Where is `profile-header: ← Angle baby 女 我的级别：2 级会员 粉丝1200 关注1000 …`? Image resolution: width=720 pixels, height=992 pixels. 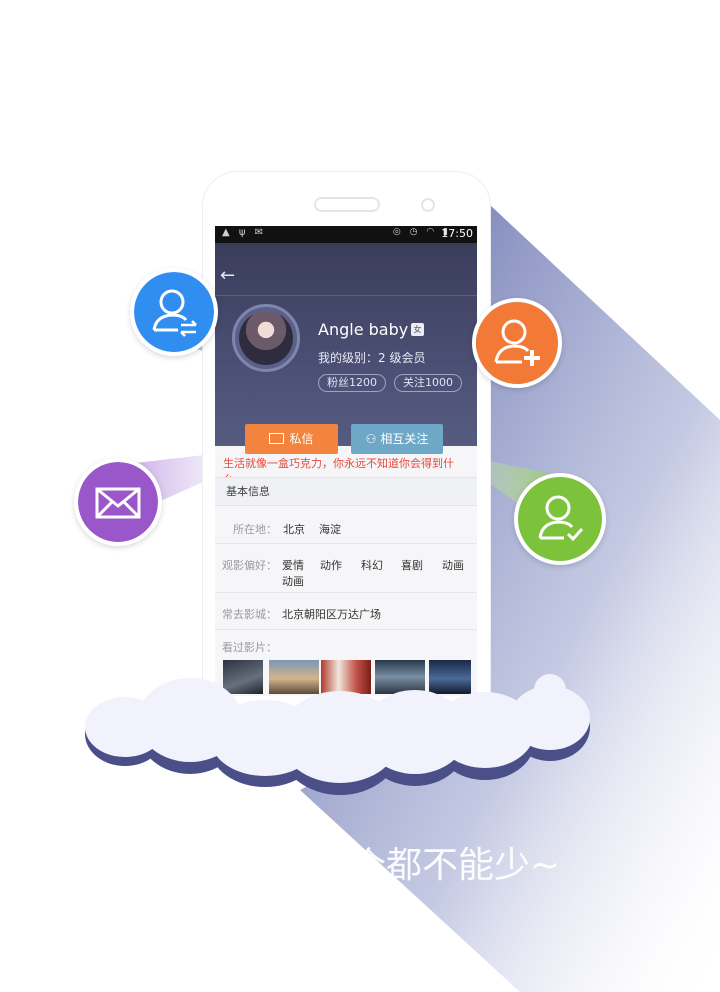
profile-header: ← Angle baby 女 我的级别：2 级会员 粉丝1200 关注1000 … is located at coordinates (346, 348).